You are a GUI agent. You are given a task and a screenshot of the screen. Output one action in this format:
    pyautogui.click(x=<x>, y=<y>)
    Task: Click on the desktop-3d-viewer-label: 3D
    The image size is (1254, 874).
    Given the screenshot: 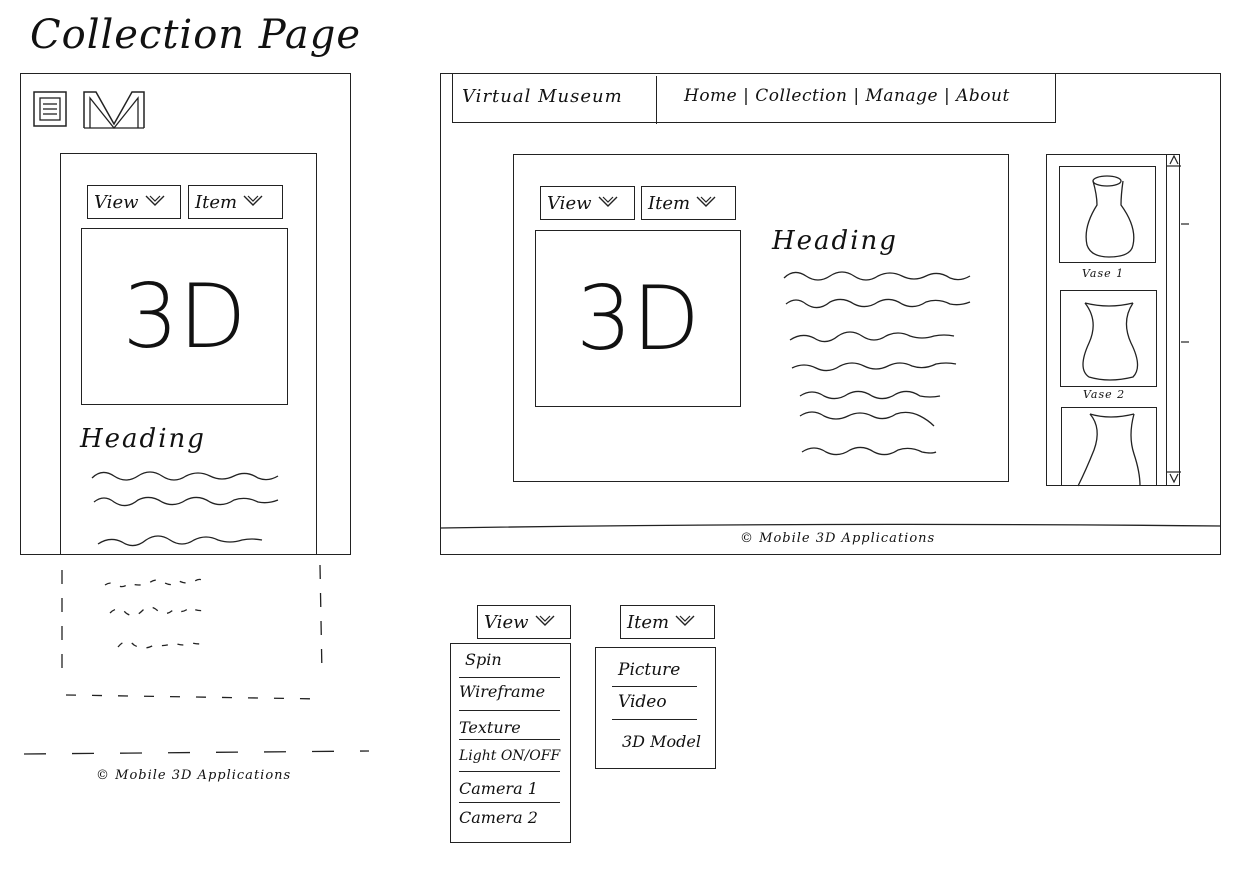 What is the action you would take?
    pyautogui.click(x=638, y=318)
    